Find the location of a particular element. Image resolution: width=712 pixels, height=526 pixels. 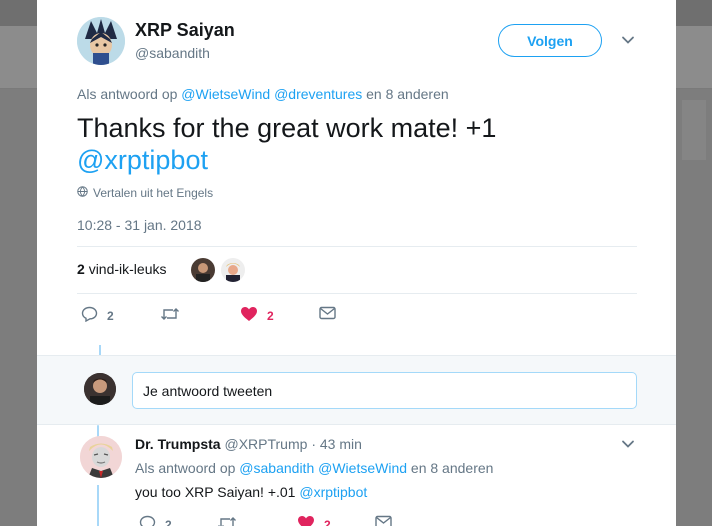

author-name: XRP Saiyan is located at coordinates (185, 30).